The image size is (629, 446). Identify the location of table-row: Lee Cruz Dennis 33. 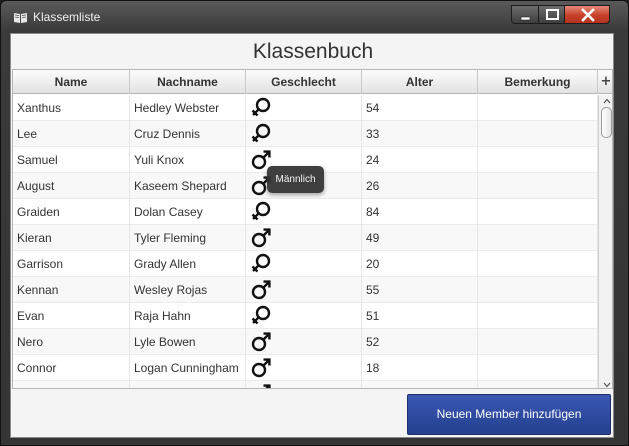
(305, 134).